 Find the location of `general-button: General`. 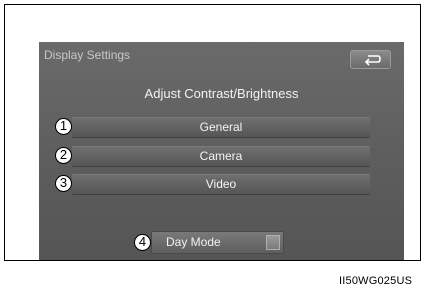

general-button: General is located at coordinates (221, 127).